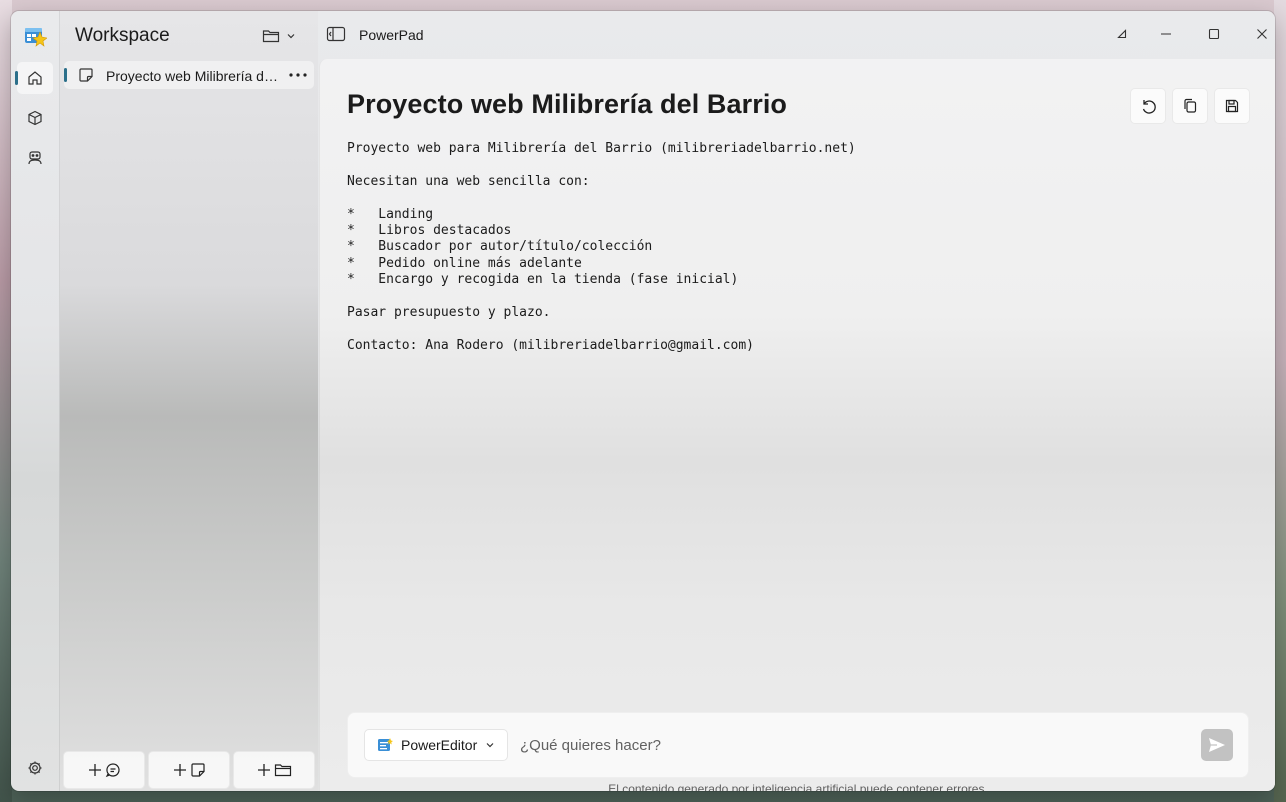 Image resolution: width=1286 pixels, height=802 pixels. I want to click on nav-rail, so click(35, 401).